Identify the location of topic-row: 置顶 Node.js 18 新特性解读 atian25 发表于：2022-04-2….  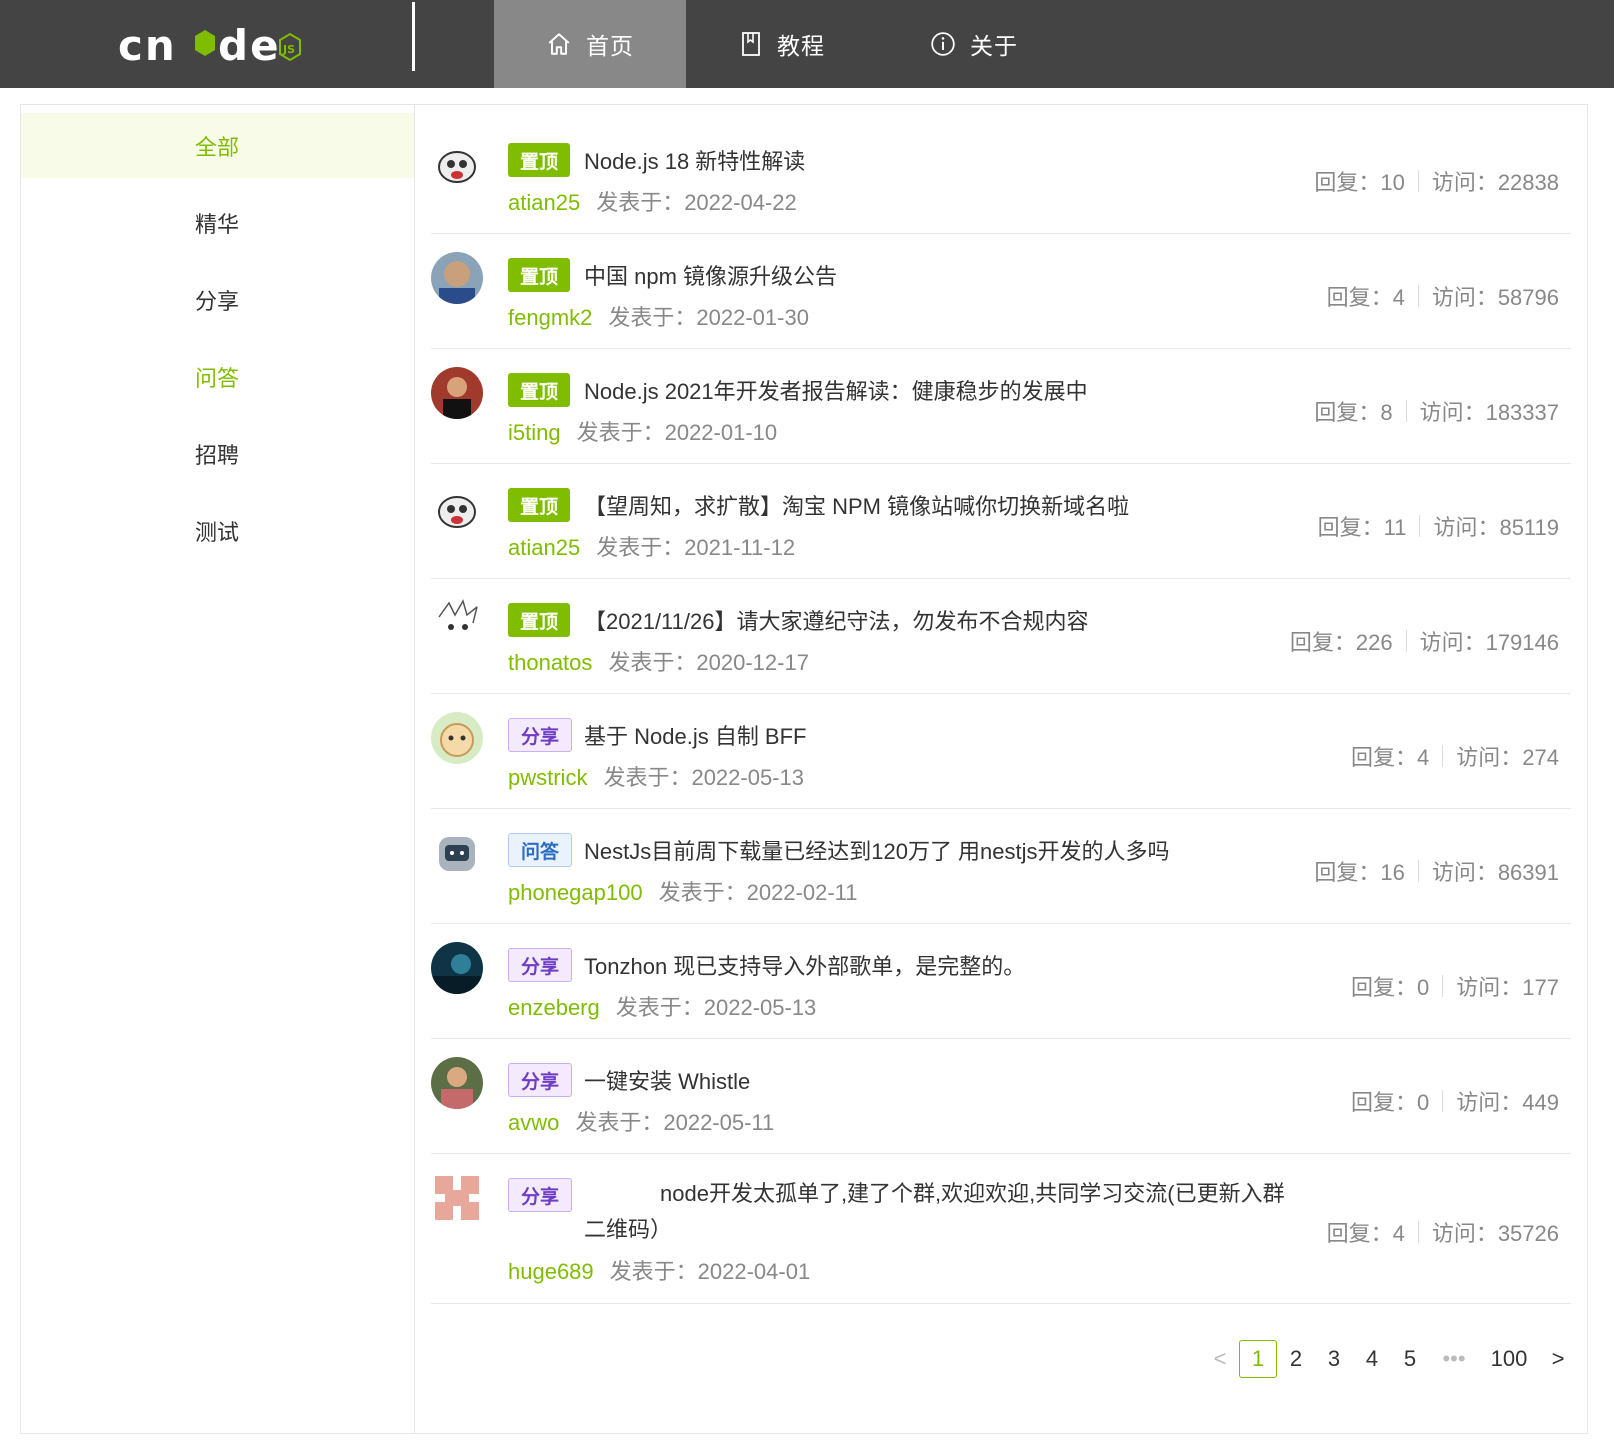
(1001, 169).